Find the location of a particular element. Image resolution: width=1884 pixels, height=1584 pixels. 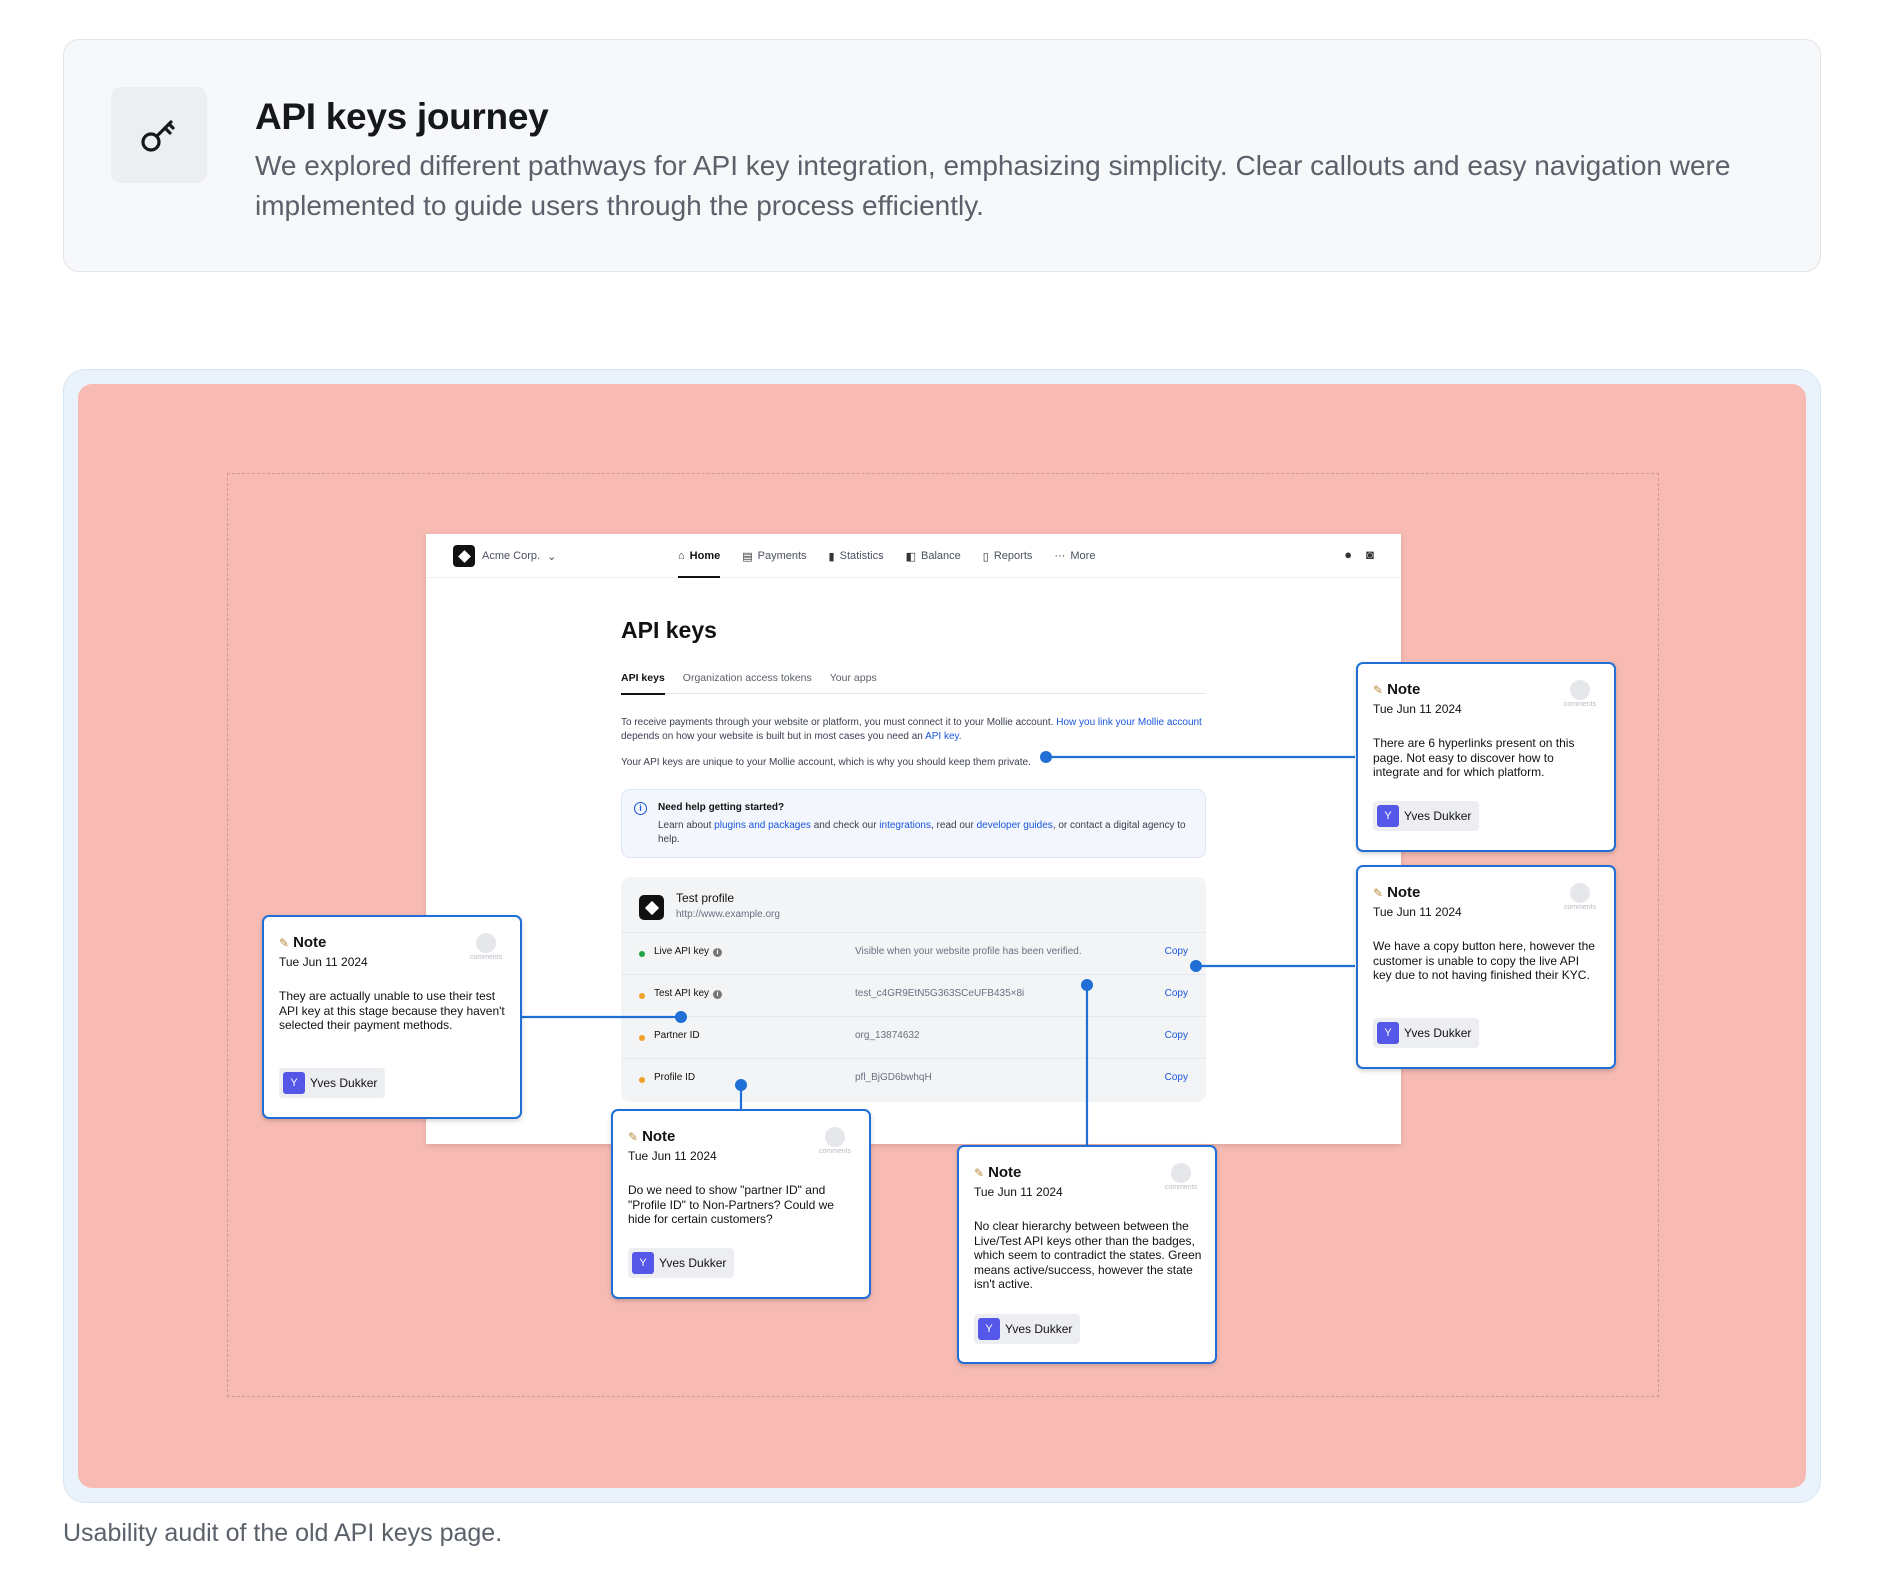

link-integrations: integrations is located at coordinates (905, 825).